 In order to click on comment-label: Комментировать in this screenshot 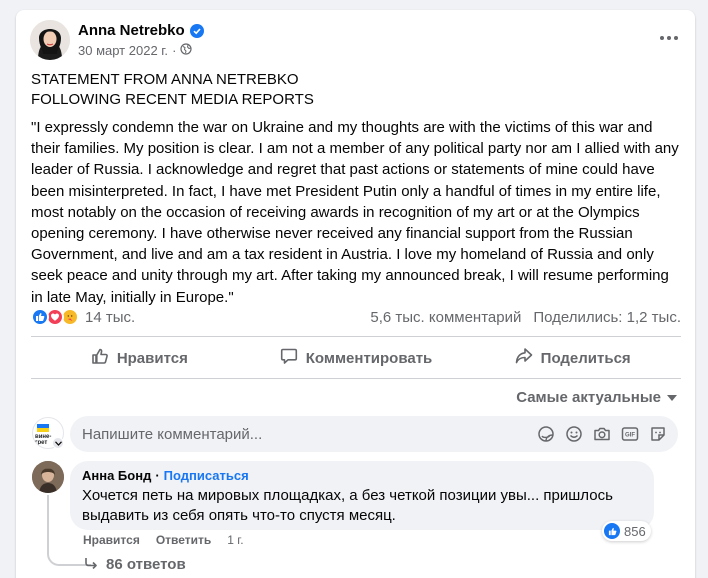, I will do `click(369, 358)`.